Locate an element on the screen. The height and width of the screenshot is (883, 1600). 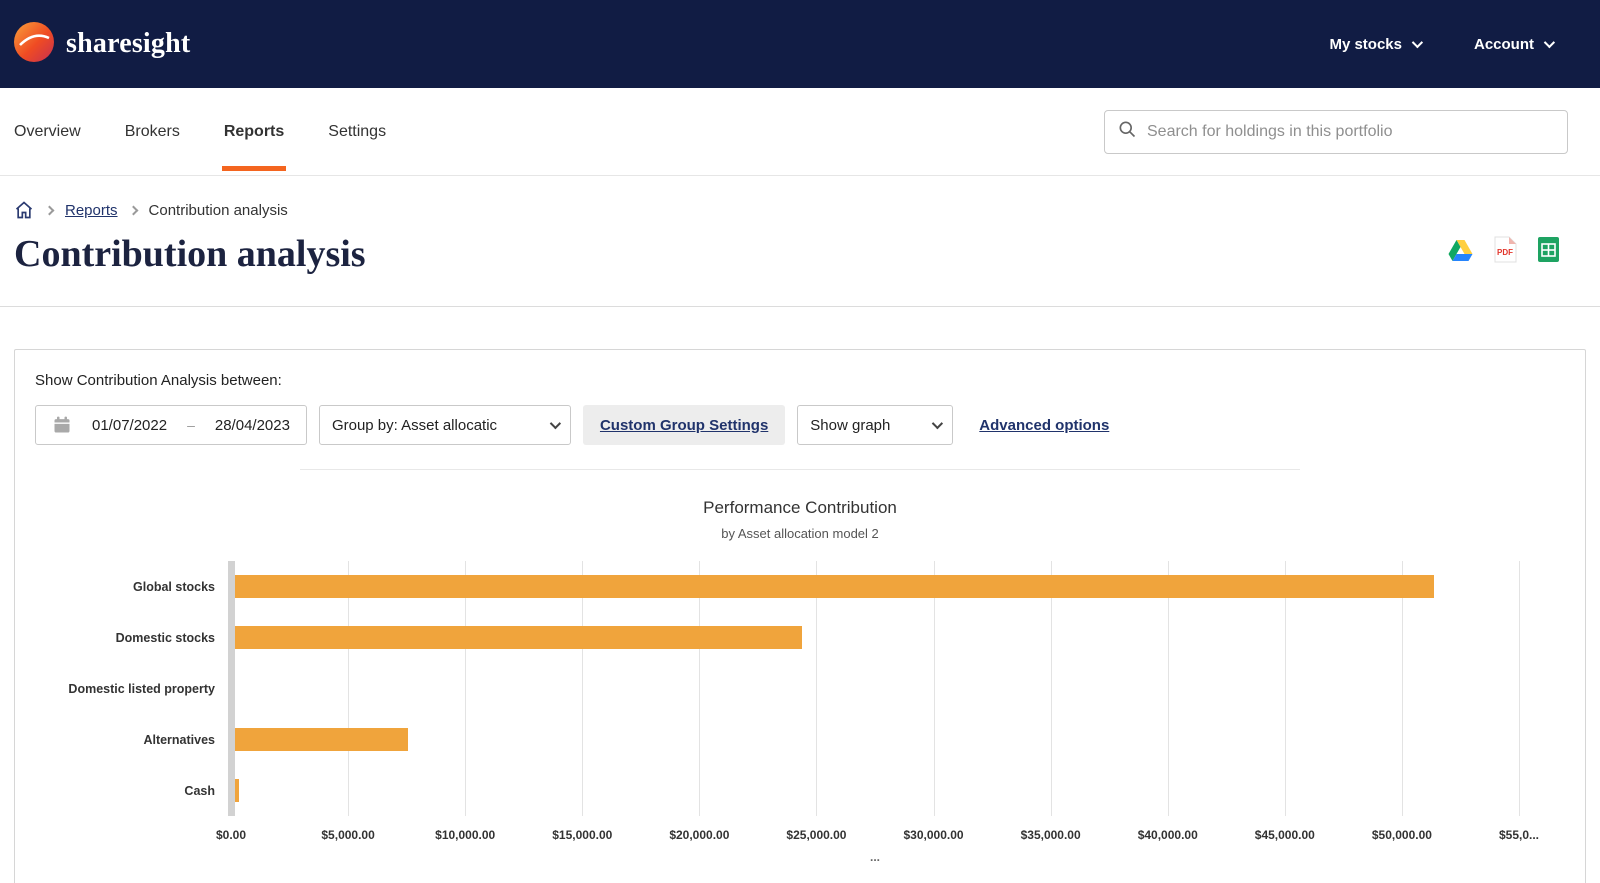
bar-domestic-stocks is located at coordinates (518, 637).